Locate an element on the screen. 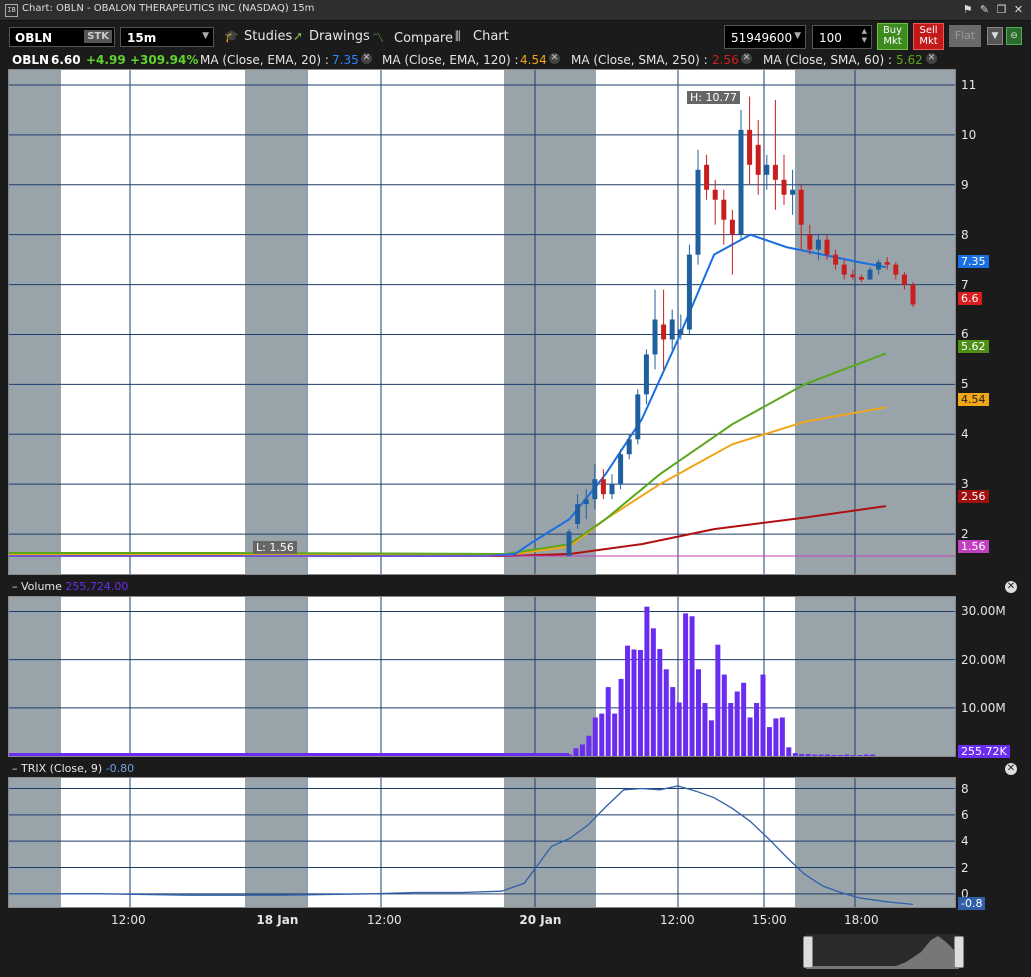  popout-icon: ❐ is located at coordinates (1001, 9).